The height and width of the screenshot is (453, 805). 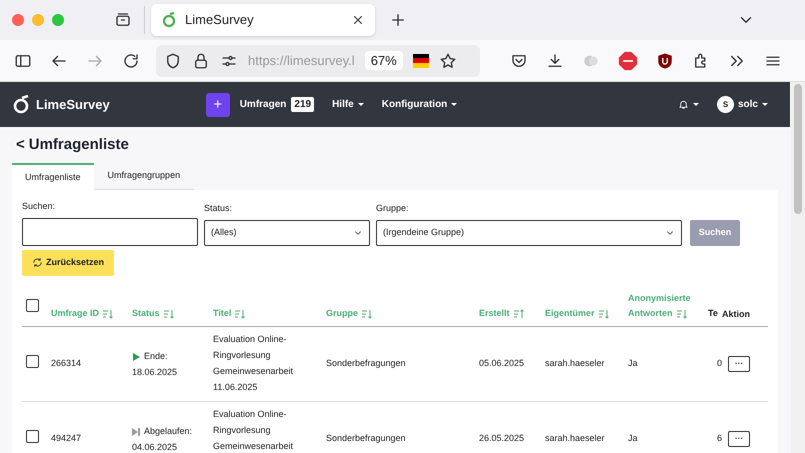 I want to click on table-cell: 6, so click(x=719, y=438).